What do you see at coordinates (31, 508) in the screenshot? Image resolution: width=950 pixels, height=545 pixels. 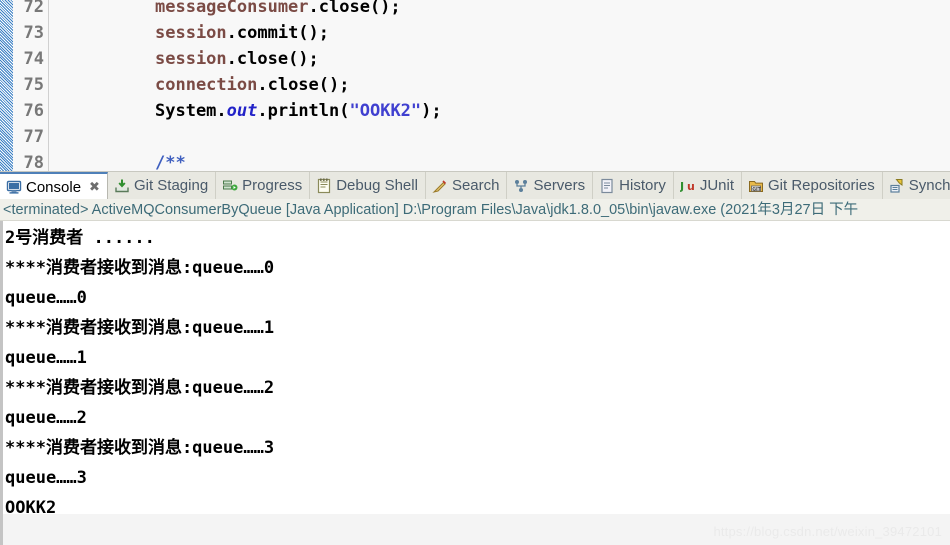 I see `console-line: OOKK2` at bounding box center [31, 508].